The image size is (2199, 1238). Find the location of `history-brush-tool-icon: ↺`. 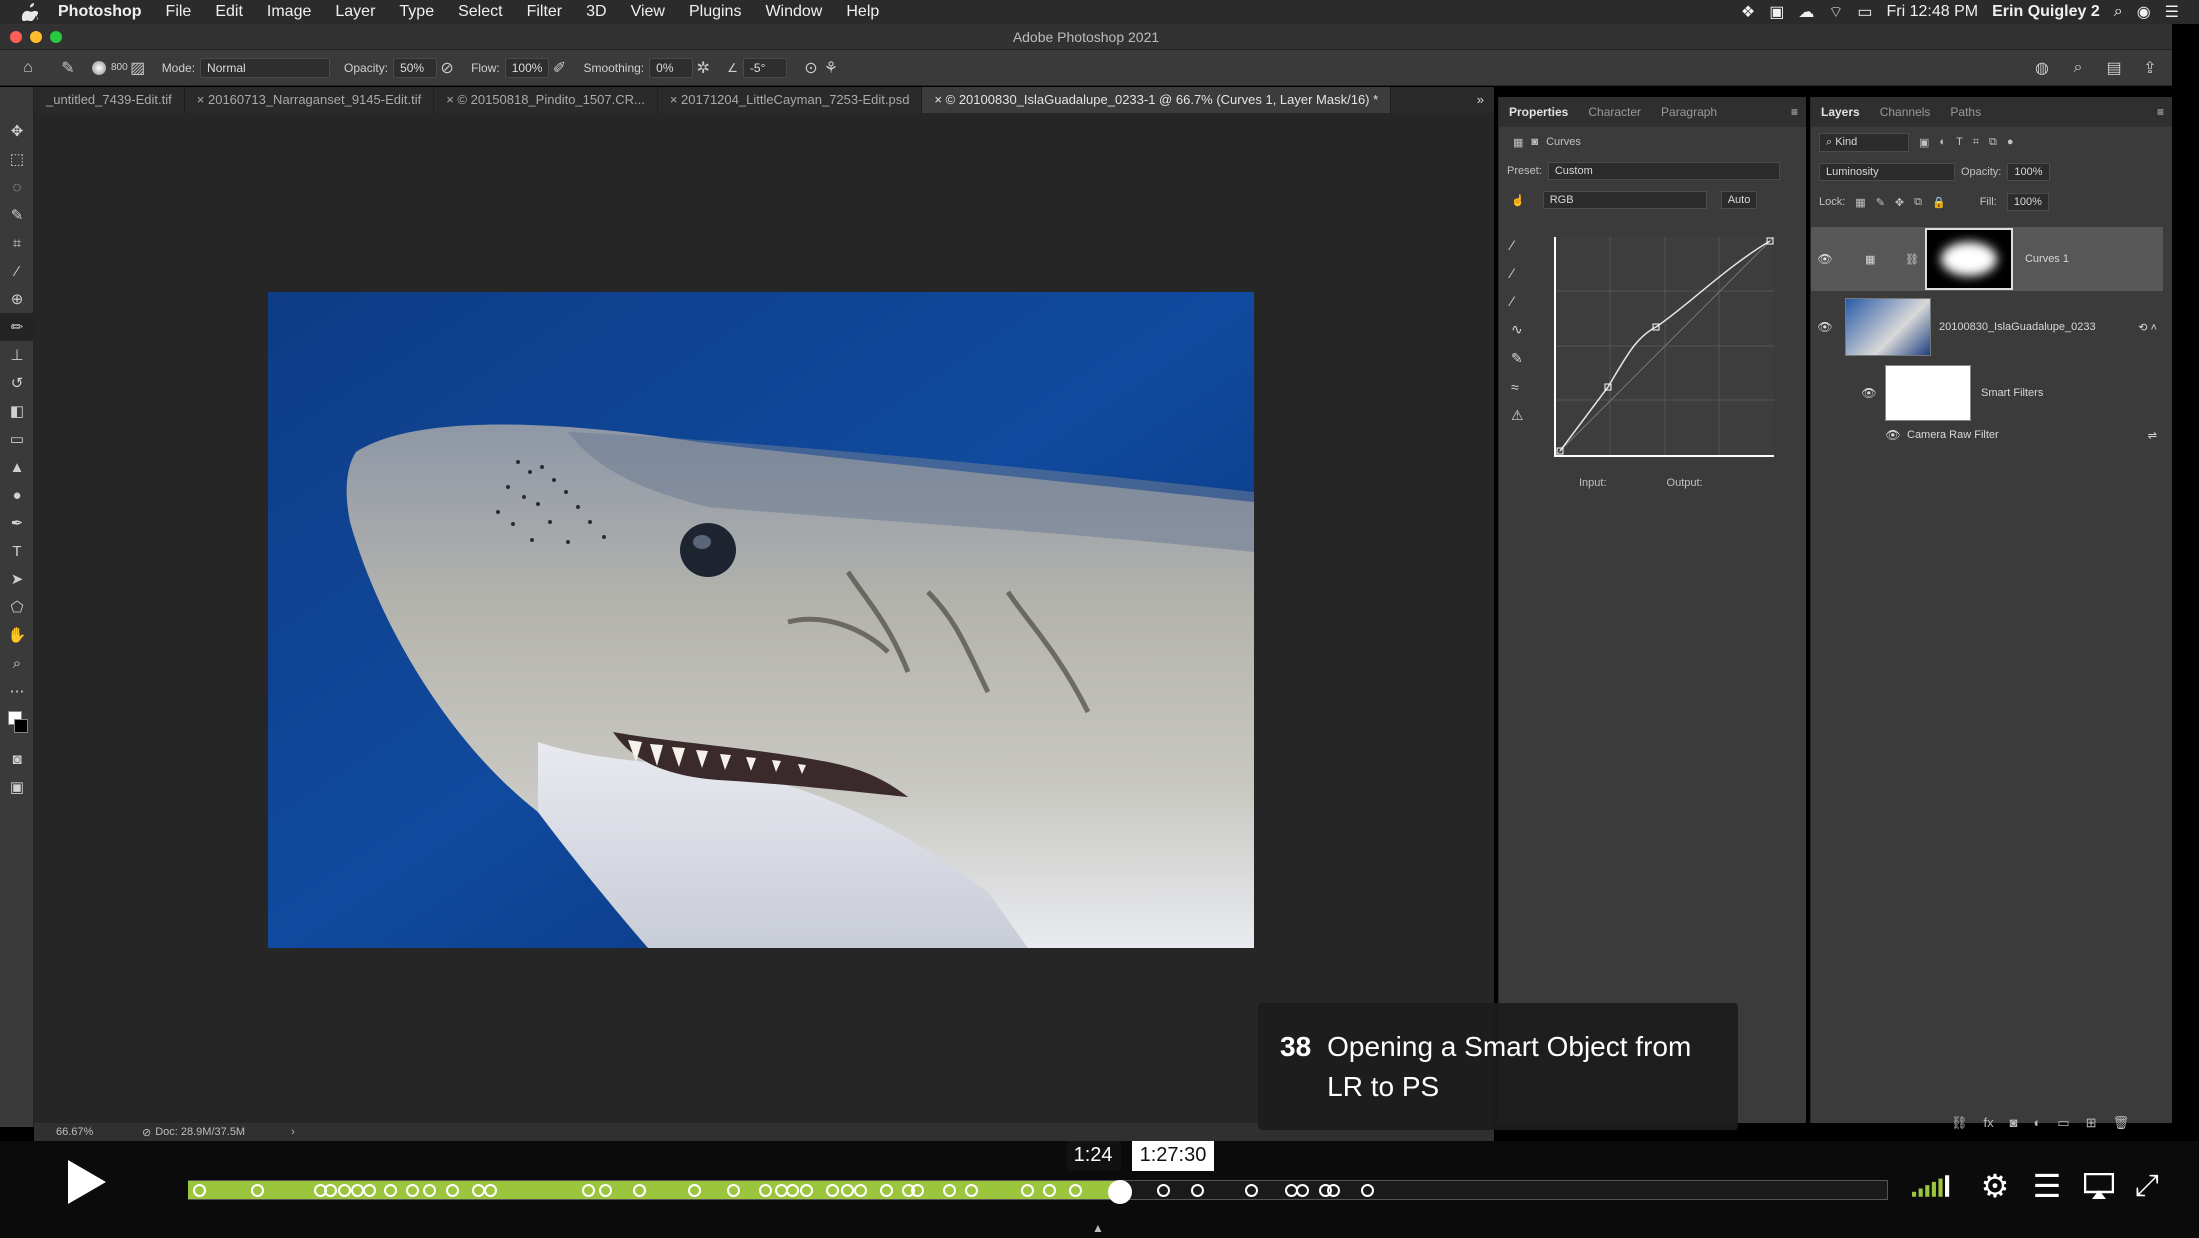

history-brush-tool-icon: ↺ is located at coordinates (17, 383).